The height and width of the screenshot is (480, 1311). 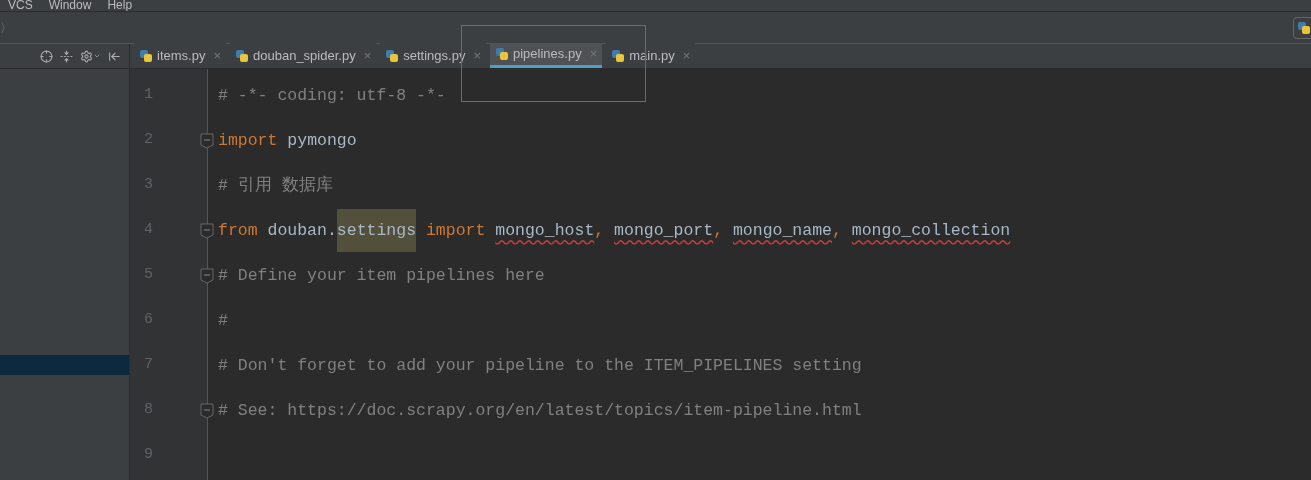 I want to click on collapse-icon, so click(x=66, y=56).